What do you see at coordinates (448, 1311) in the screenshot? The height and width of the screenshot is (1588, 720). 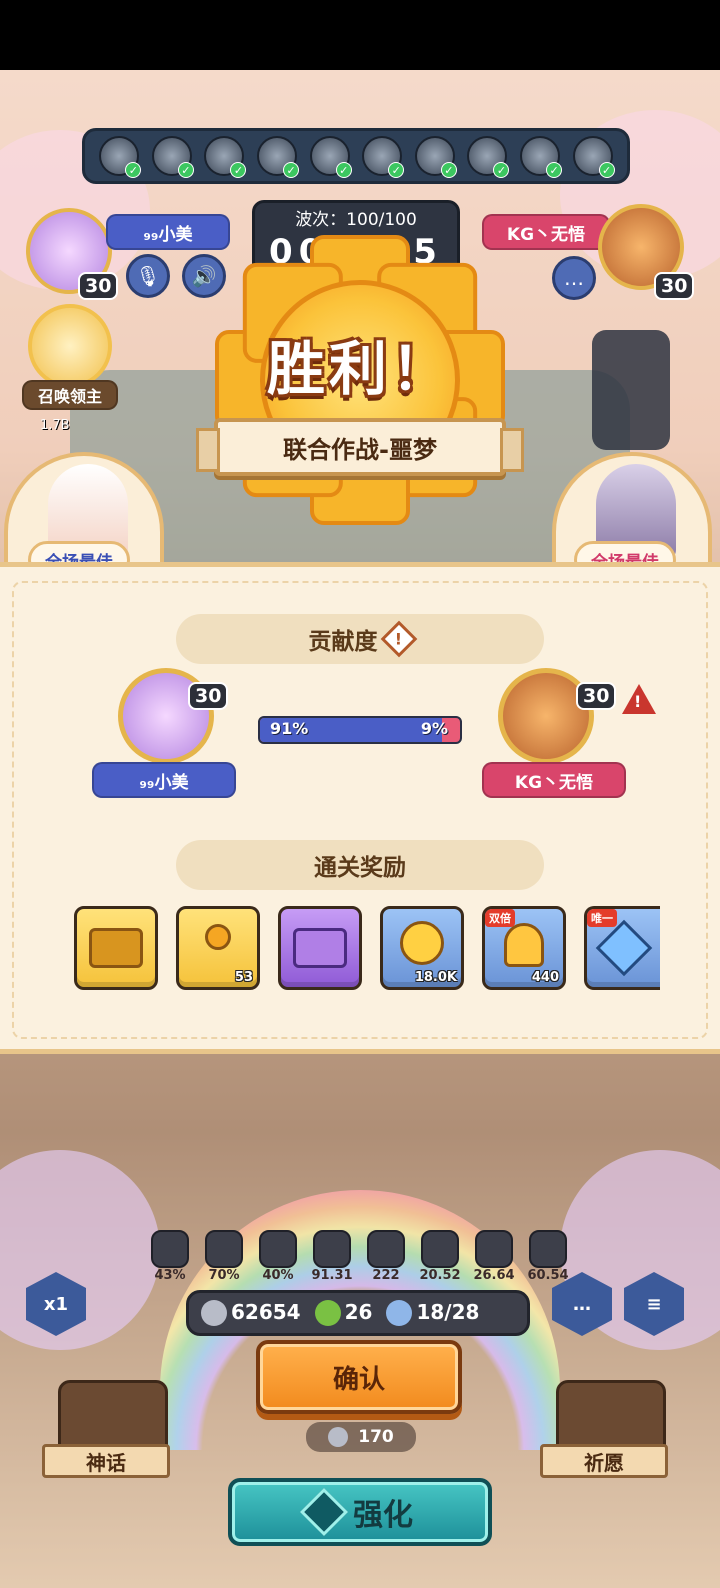 I see `unit-count: 18/28` at bounding box center [448, 1311].